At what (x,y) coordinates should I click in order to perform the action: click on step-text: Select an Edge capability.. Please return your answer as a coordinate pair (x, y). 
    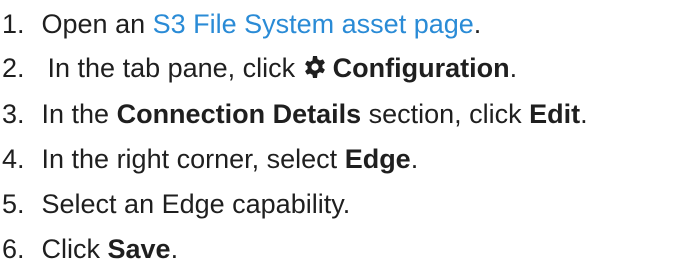
    Looking at the image, I should click on (196, 204).